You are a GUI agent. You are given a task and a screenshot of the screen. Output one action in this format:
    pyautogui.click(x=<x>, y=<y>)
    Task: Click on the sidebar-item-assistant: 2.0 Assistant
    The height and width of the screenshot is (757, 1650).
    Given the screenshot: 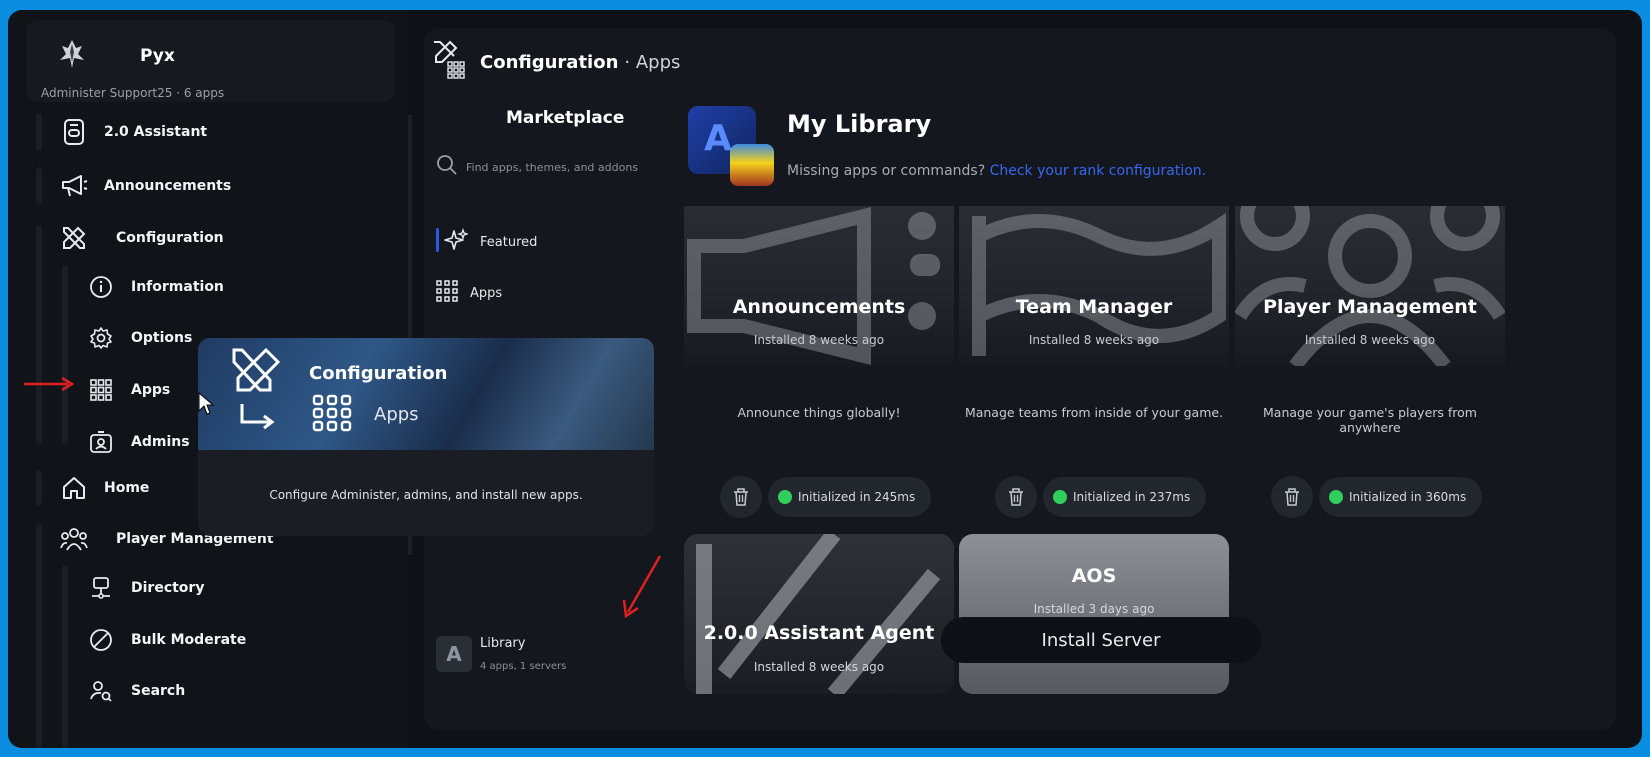 What is the action you would take?
    pyautogui.click(x=133, y=132)
    